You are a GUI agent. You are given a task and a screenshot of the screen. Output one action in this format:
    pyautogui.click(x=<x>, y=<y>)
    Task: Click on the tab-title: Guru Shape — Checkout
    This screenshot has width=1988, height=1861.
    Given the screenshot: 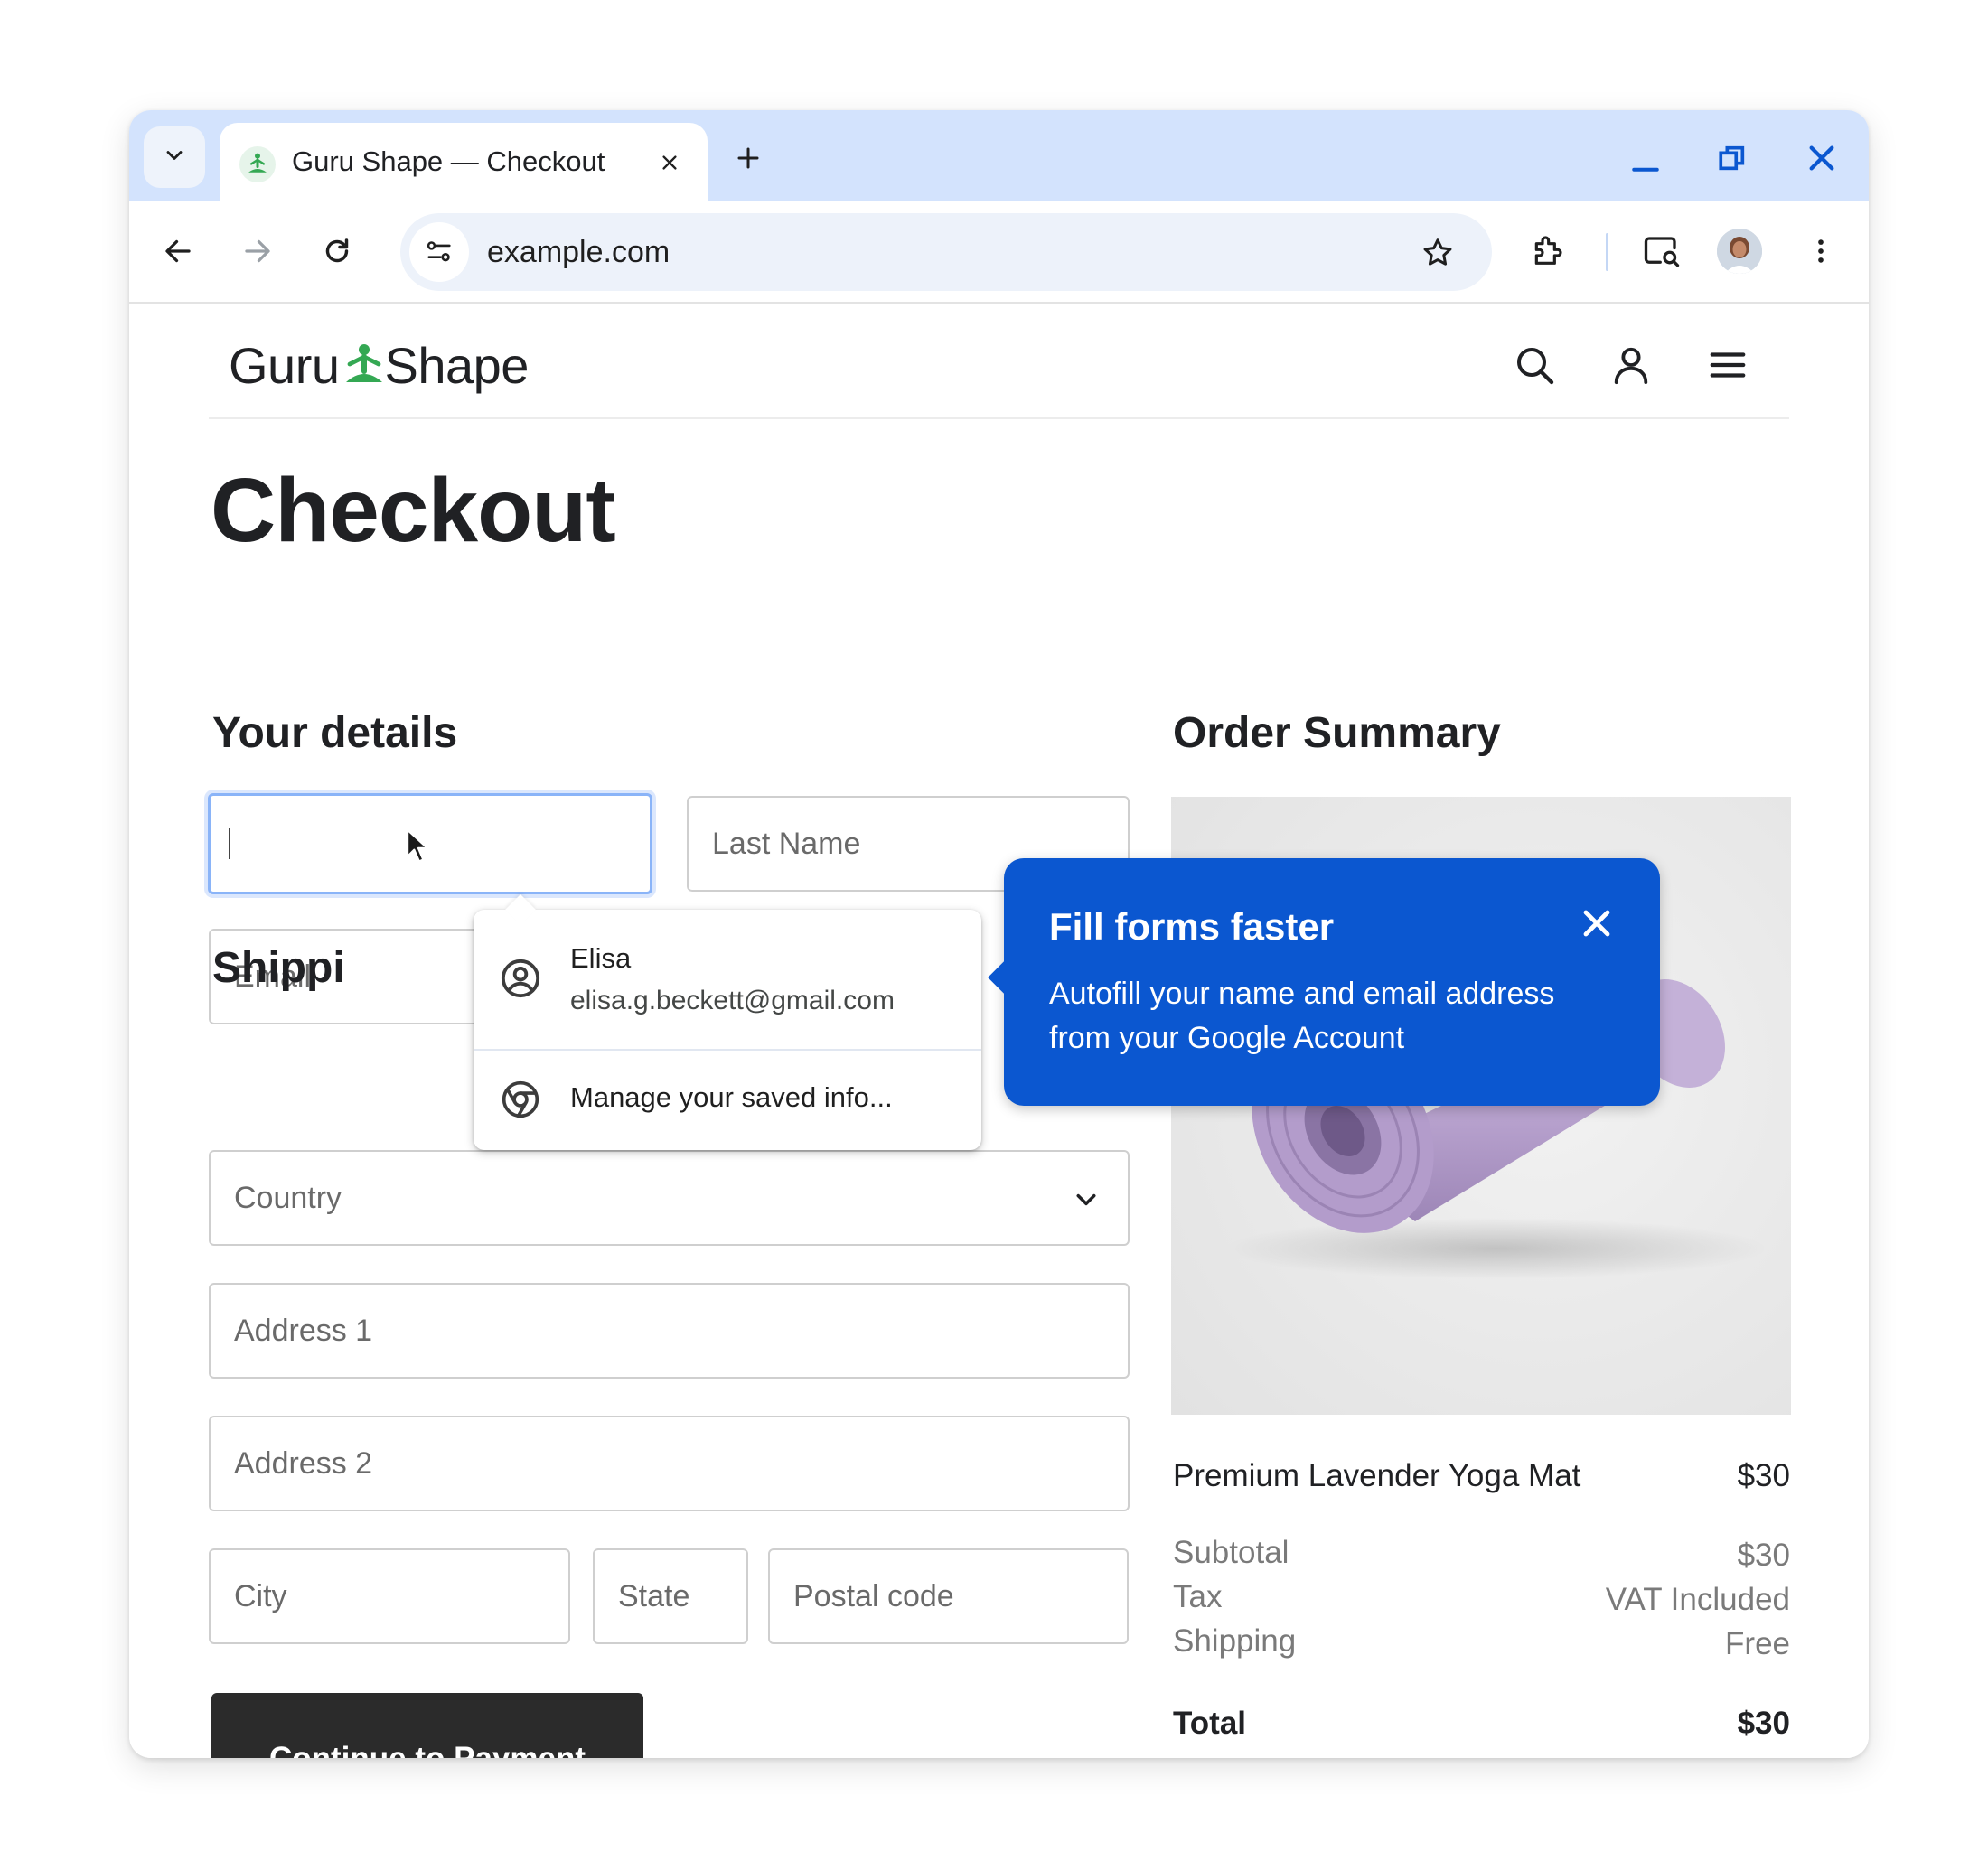 What is the action you would take?
    pyautogui.click(x=448, y=161)
    